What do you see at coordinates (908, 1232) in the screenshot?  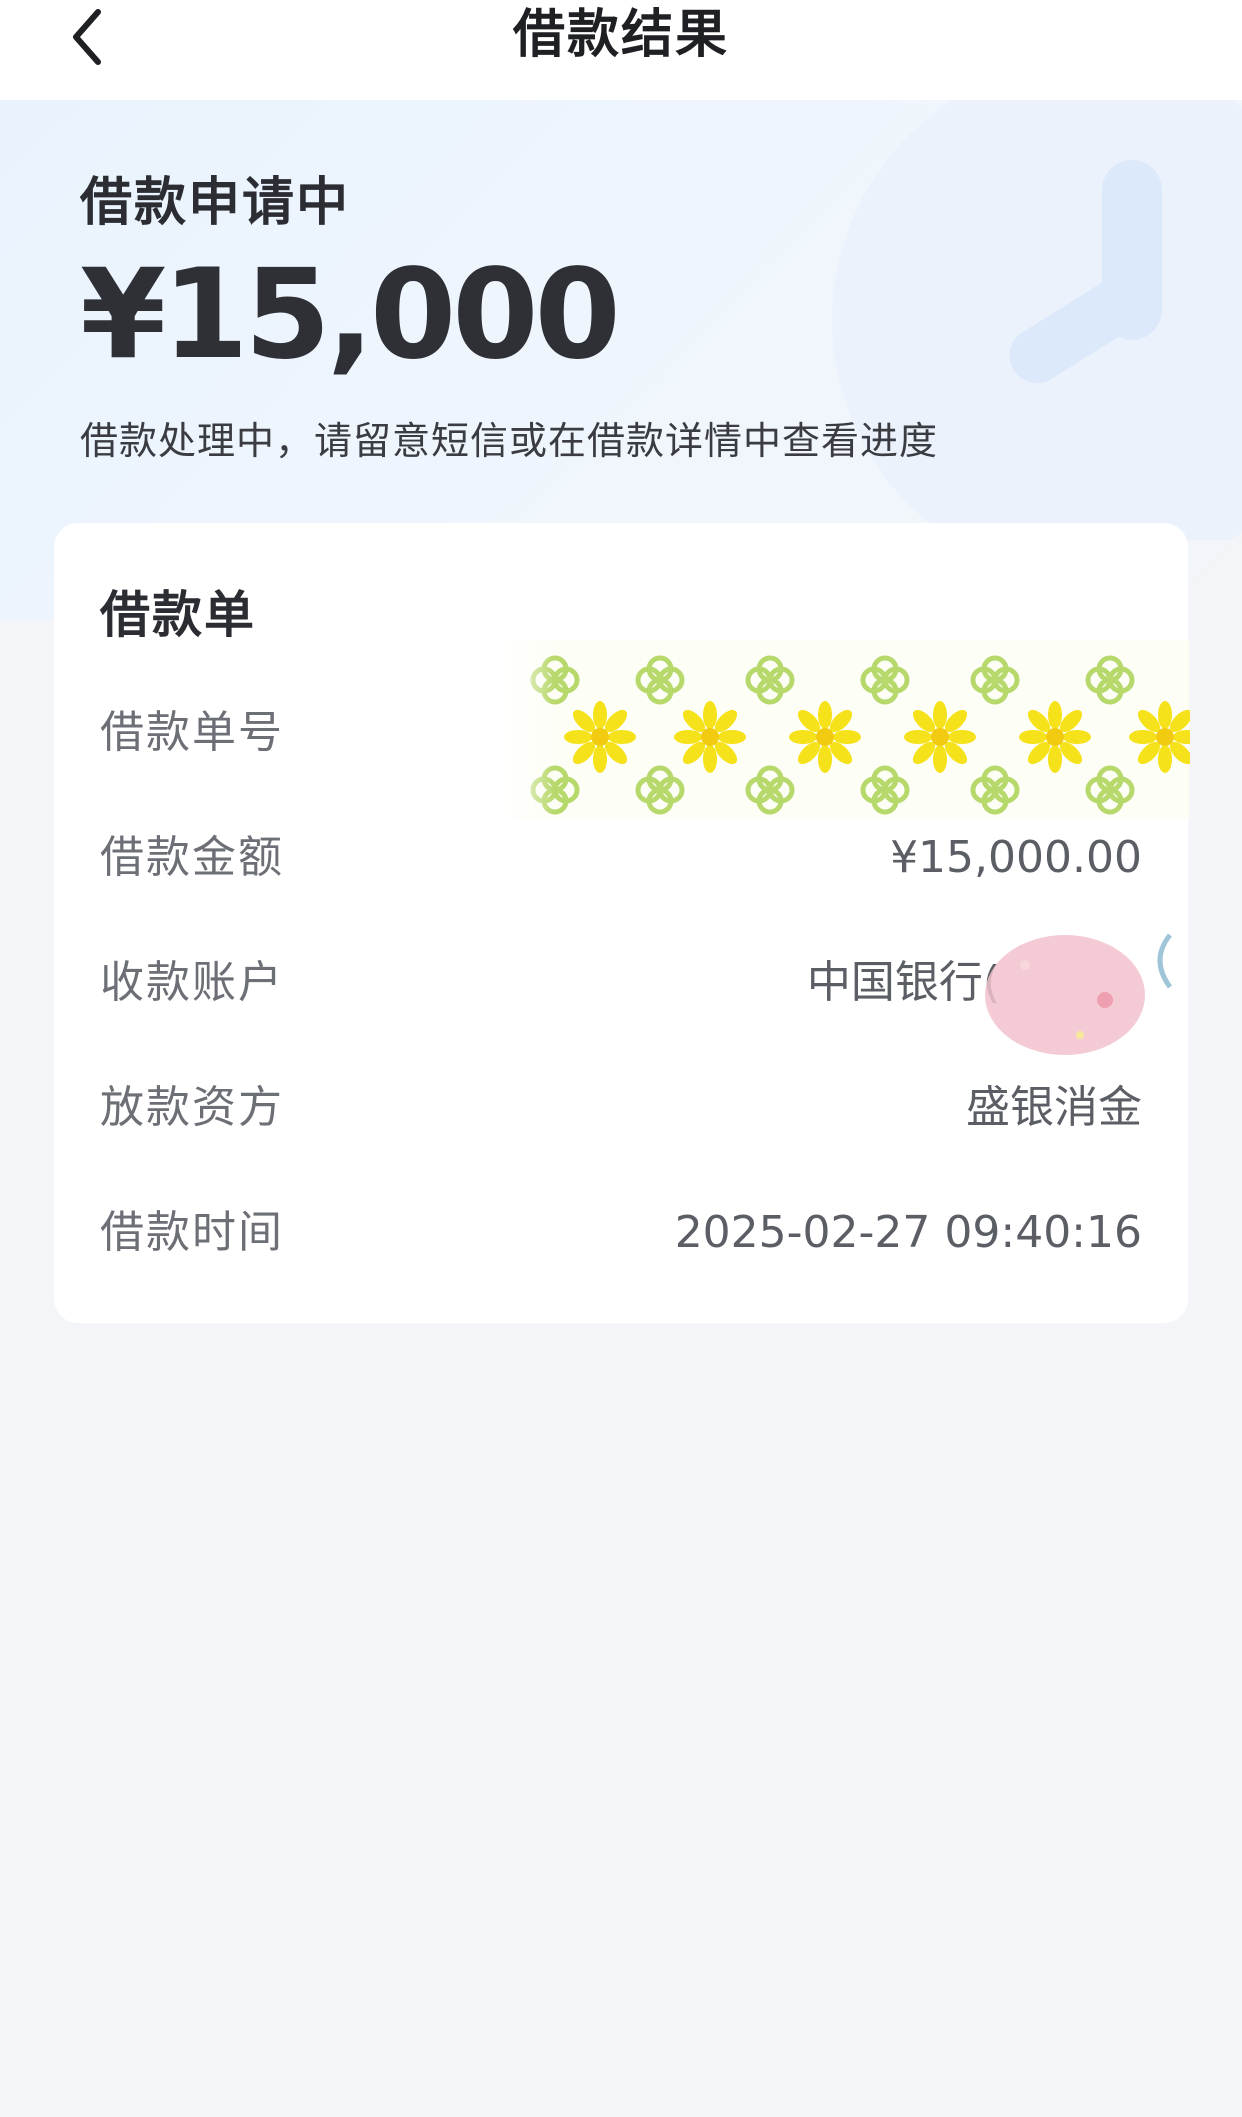 I see `loan-time-value: 2025-02-27 09:40:16` at bounding box center [908, 1232].